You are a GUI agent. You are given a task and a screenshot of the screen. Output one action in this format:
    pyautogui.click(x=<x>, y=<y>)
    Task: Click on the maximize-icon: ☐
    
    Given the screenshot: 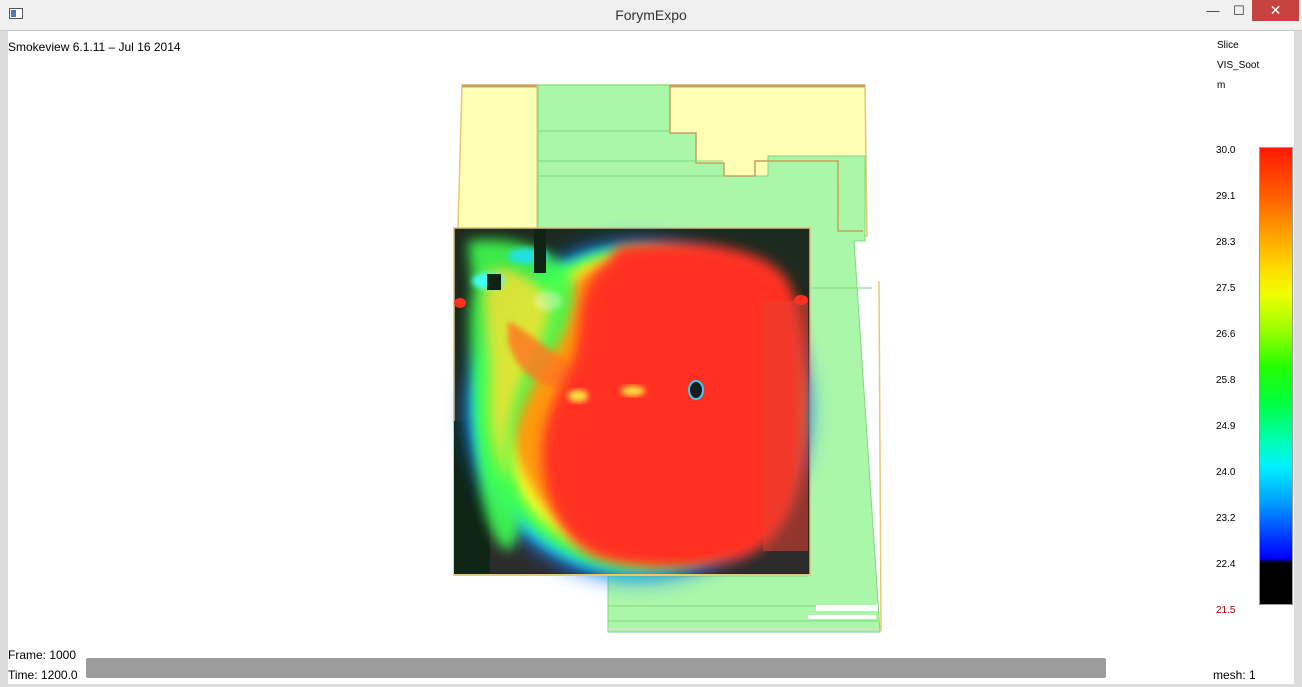 What is the action you would take?
    pyautogui.click(x=1239, y=10)
    